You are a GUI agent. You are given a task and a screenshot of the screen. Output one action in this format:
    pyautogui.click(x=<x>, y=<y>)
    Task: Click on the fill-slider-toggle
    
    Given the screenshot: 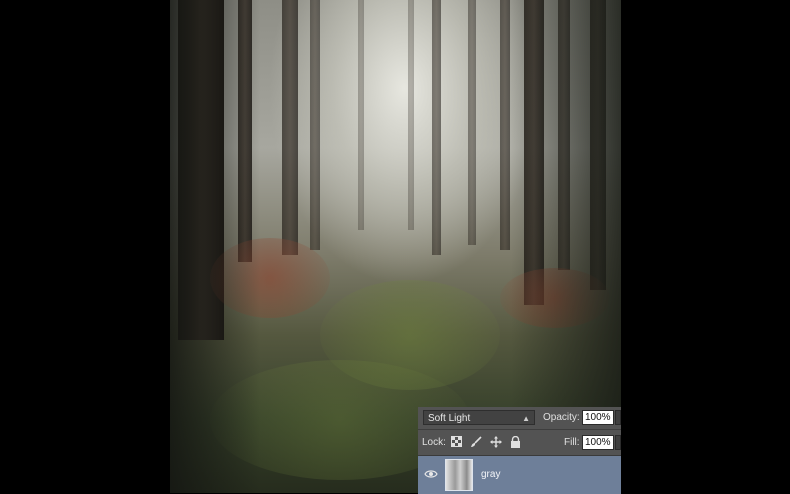 What is the action you would take?
    pyautogui.click(x=618, y=442)
    